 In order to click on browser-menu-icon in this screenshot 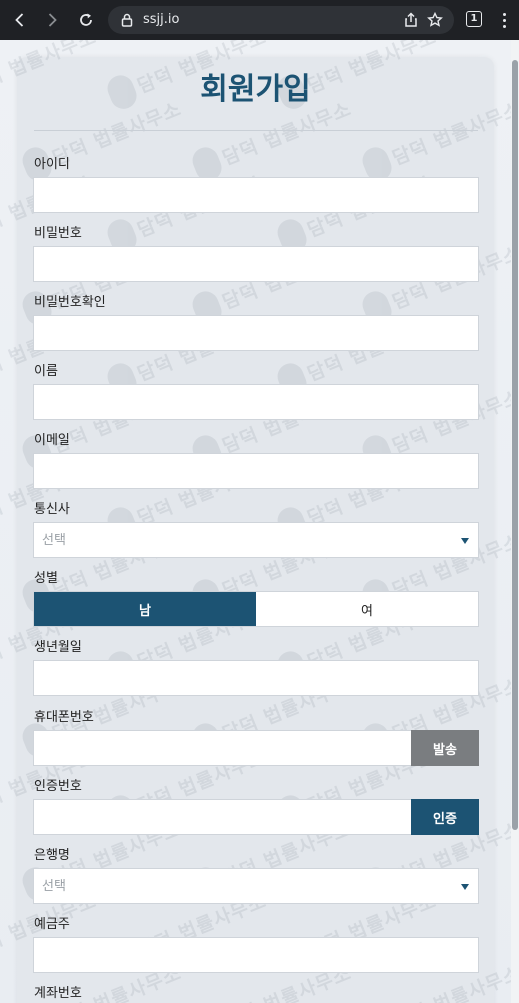, I will do `click(504, 20)`.